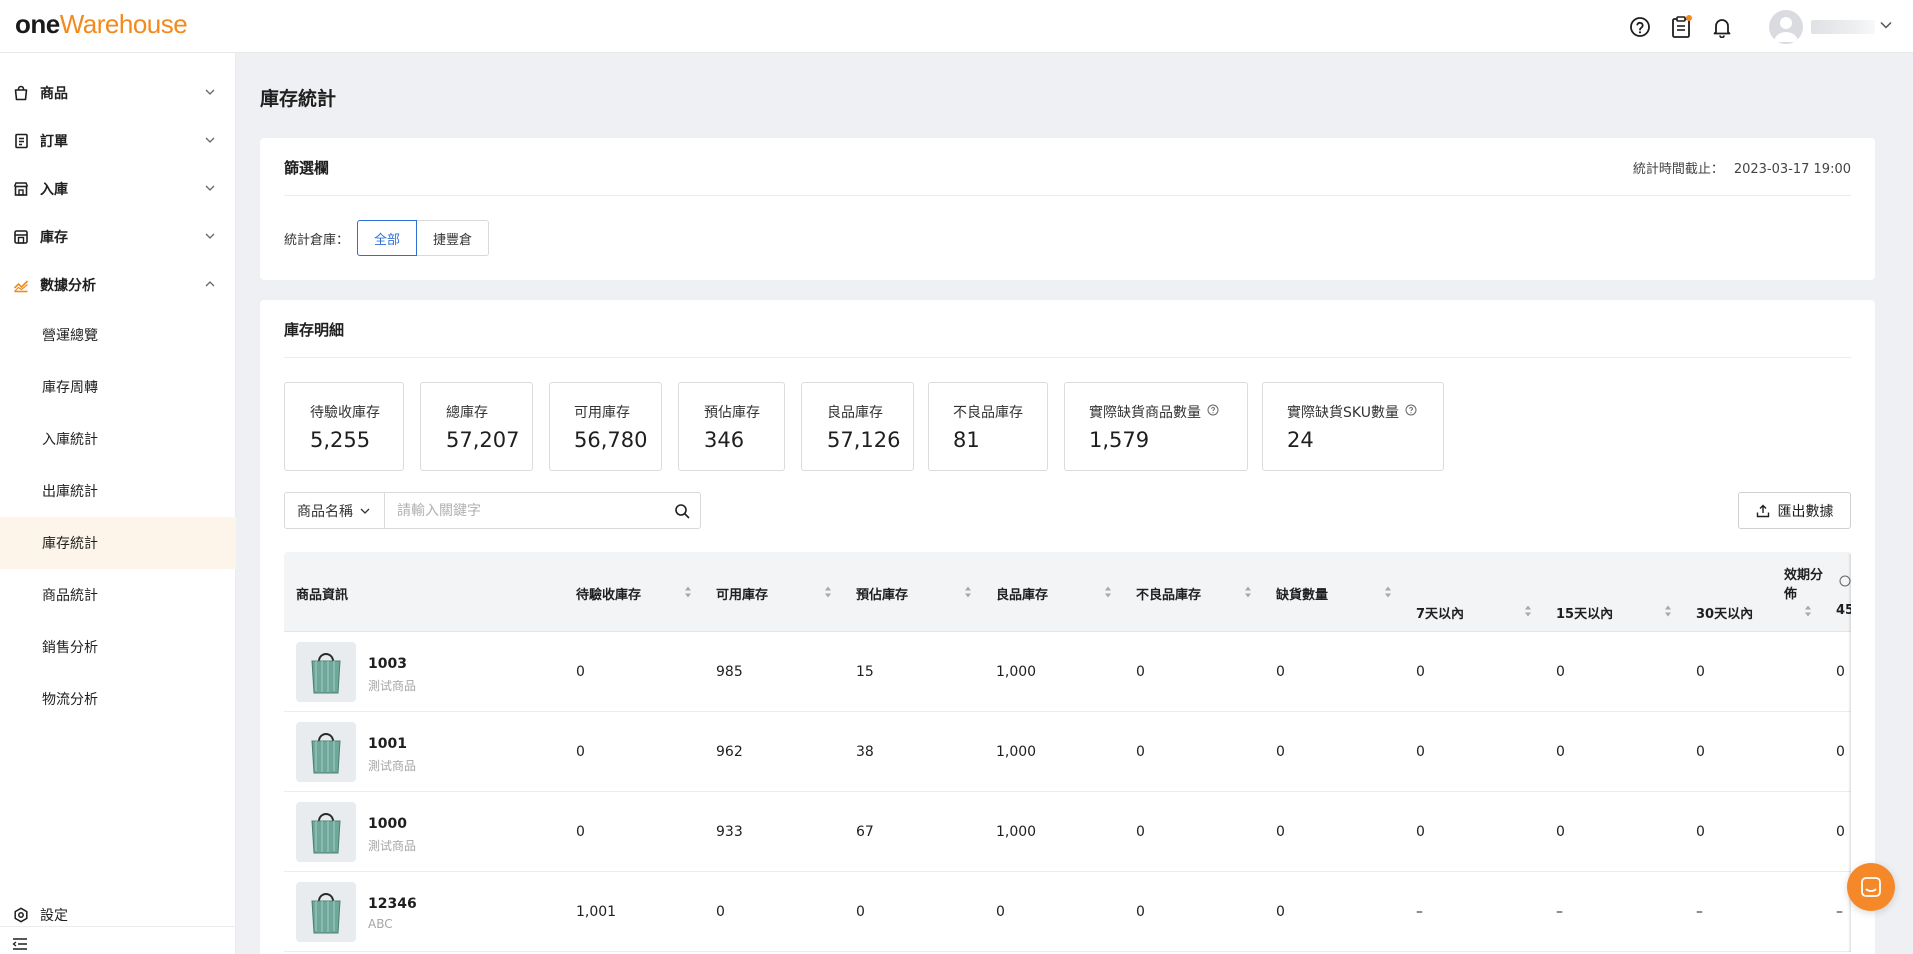  Describe the element at coordinates (1722, 27) in the screenshot. I see `bell-icon` at that location.